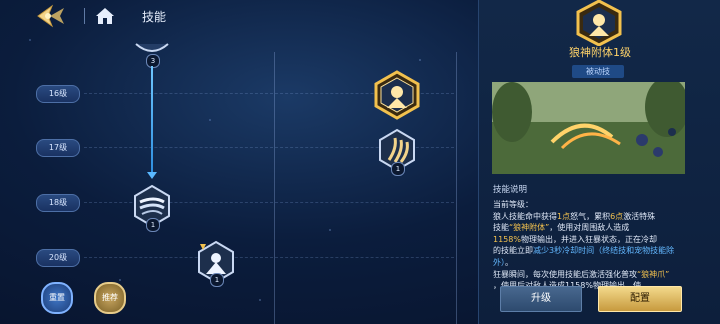 This screenshot has width=720, height=324. Describe the element at coordinates (54, 16) in the screenshot. I see `back-arrow-icon` at that location.